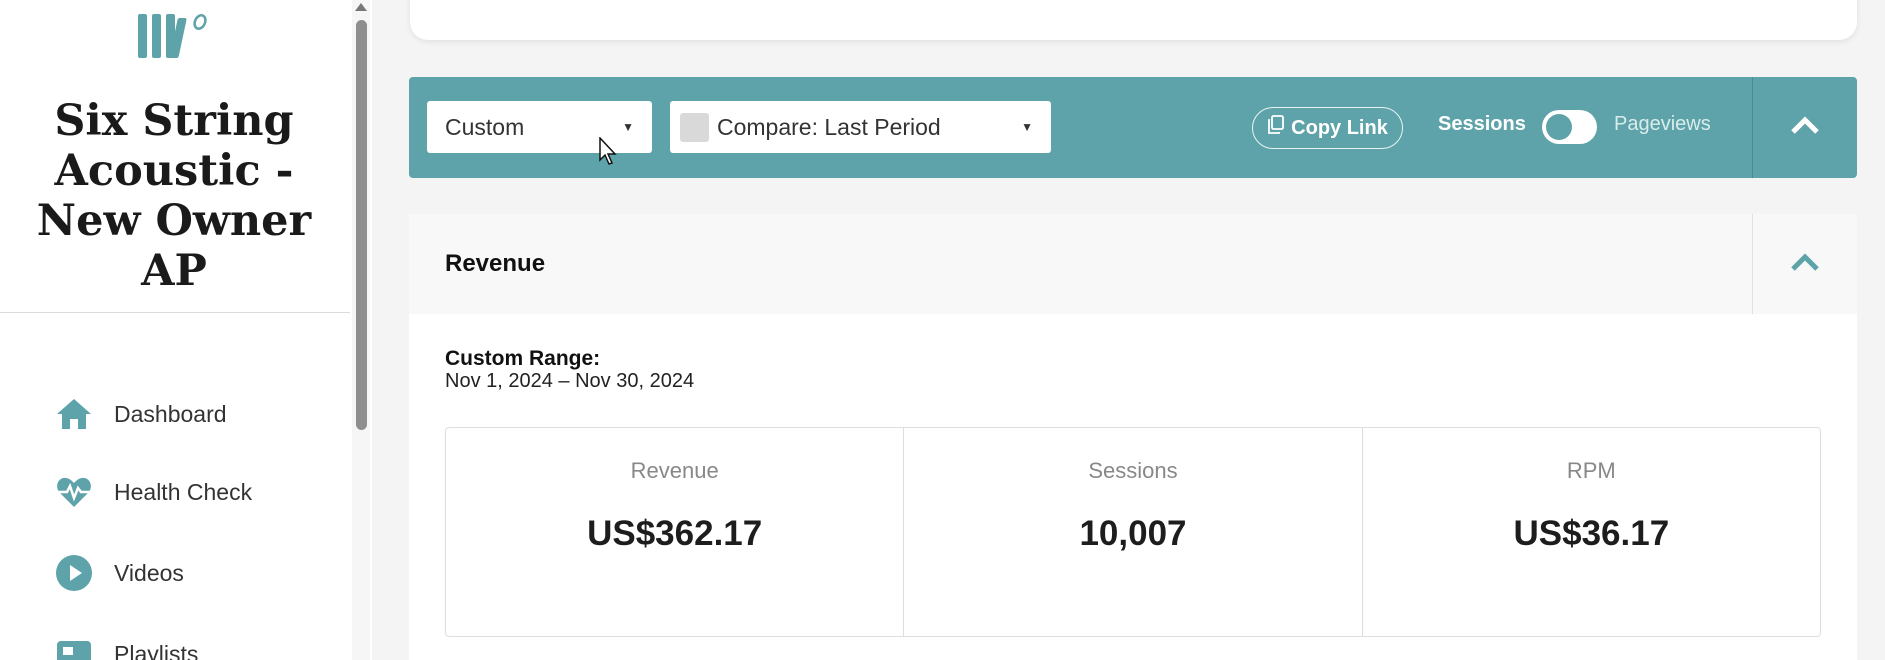 The width and height of the screenshot is (1885, 660). What do you see at coordinates (74, 647) in the screenshot?
I see `playlist-icon` at bounding box center [74, 647].